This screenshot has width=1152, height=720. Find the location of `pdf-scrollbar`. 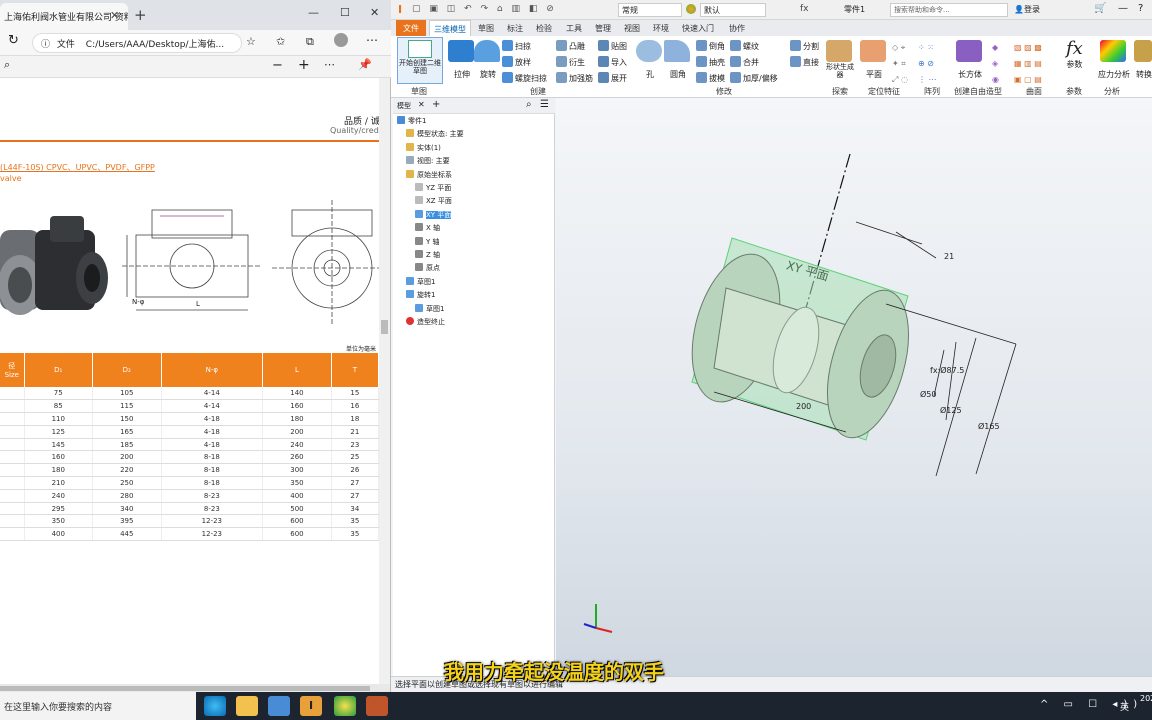

pdf-scrollbar is located at coordinates (384, 381).